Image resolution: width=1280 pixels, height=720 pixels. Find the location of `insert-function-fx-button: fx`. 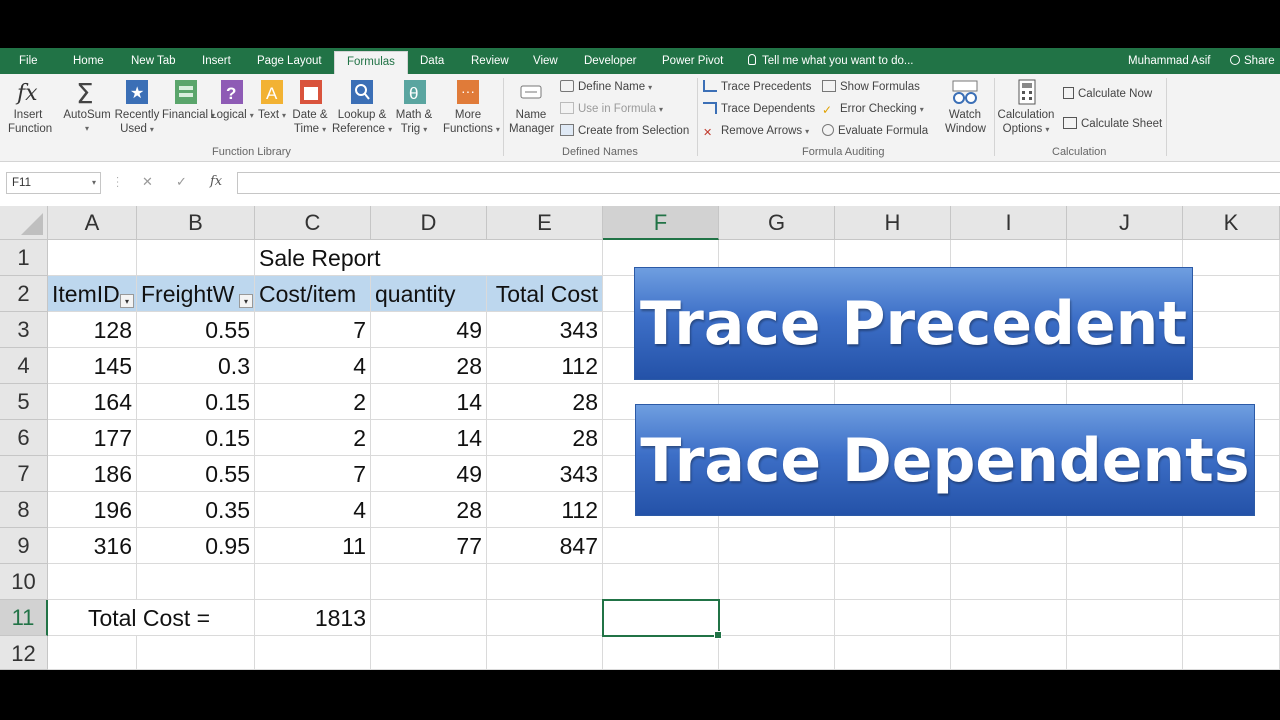

insert-function-fx-button: fx is located at coordinates (216, 181).